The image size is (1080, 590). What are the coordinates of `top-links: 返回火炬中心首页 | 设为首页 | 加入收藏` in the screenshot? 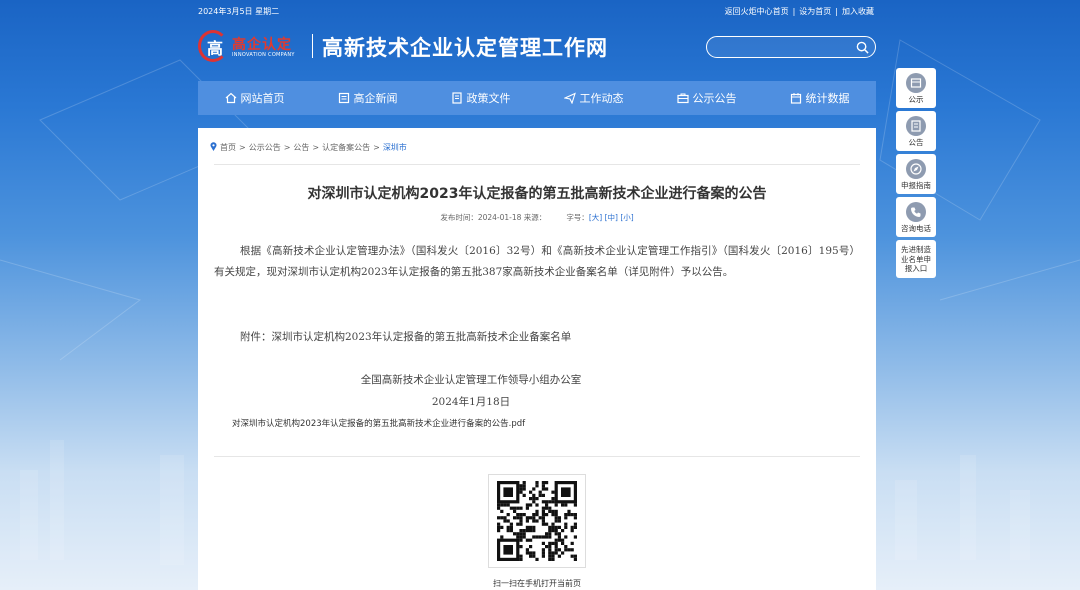 It's located at (799, 11).